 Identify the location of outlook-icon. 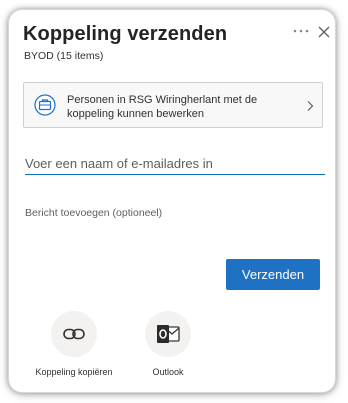
(168, 334).